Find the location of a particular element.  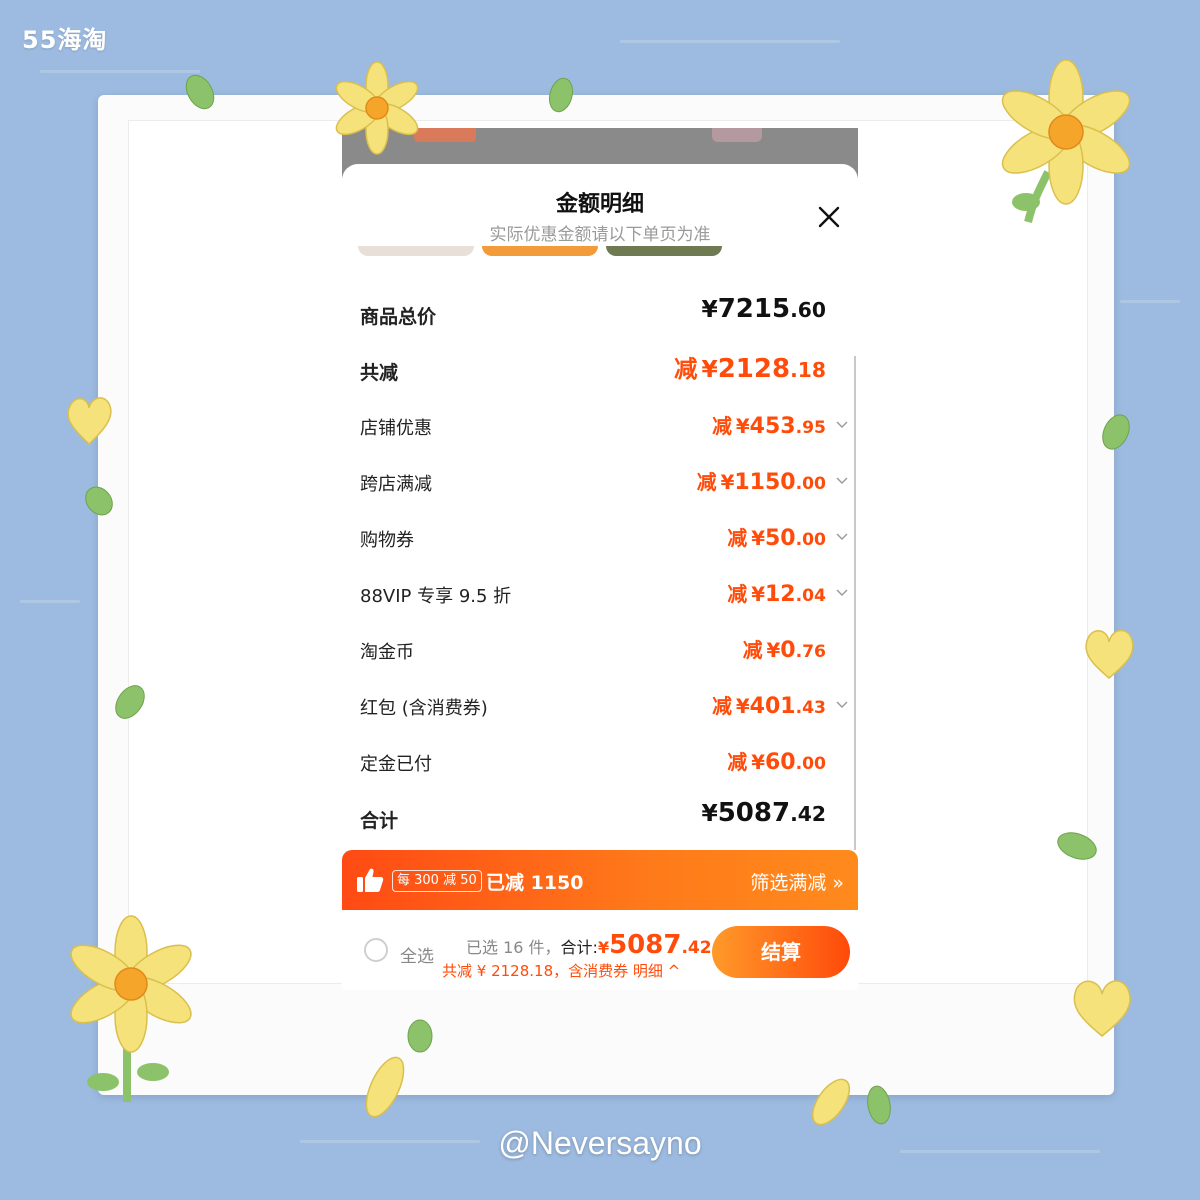

amount-row-value: 减 ¥50.00 is located at coordinates (776, 538).